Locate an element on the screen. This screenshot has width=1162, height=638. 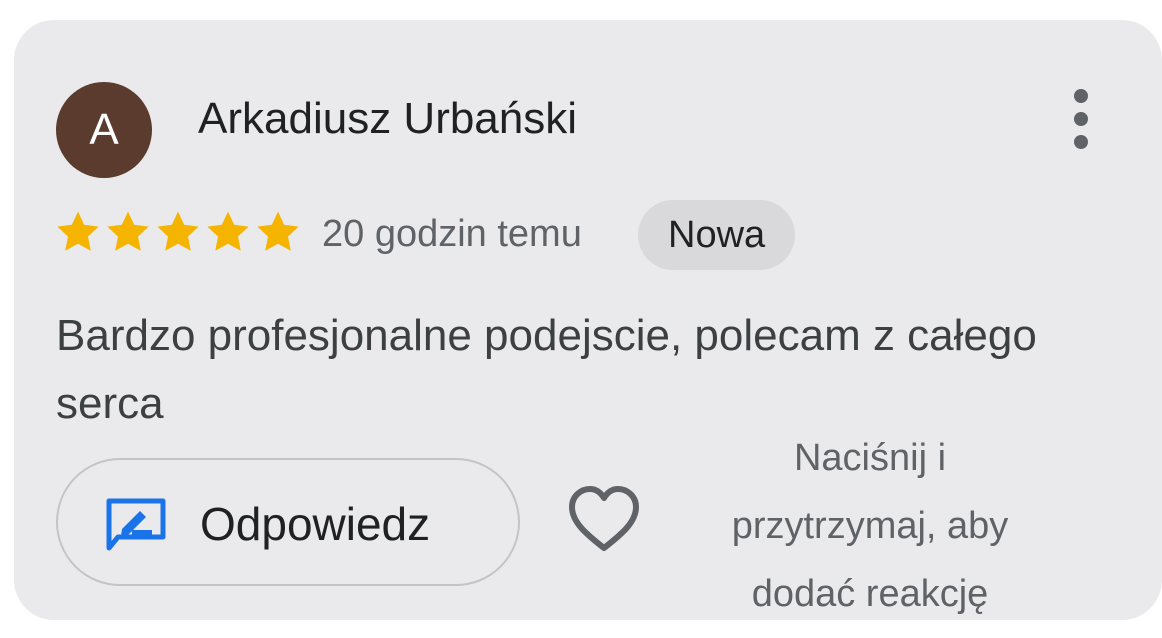
reply-edit-icon is located at coordinates (136, 524).